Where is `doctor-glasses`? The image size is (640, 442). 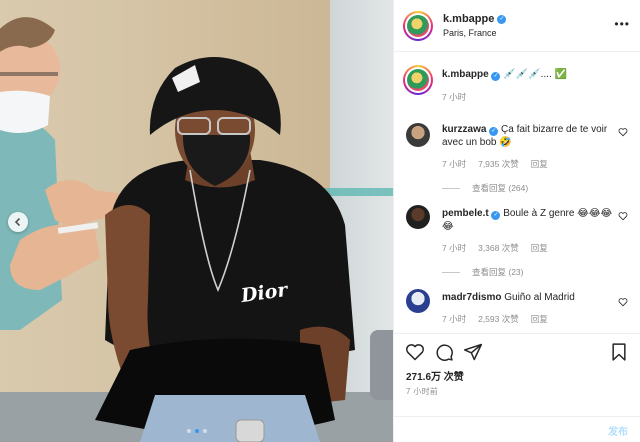 doctor-glasses is located at coordinates (29, 74).